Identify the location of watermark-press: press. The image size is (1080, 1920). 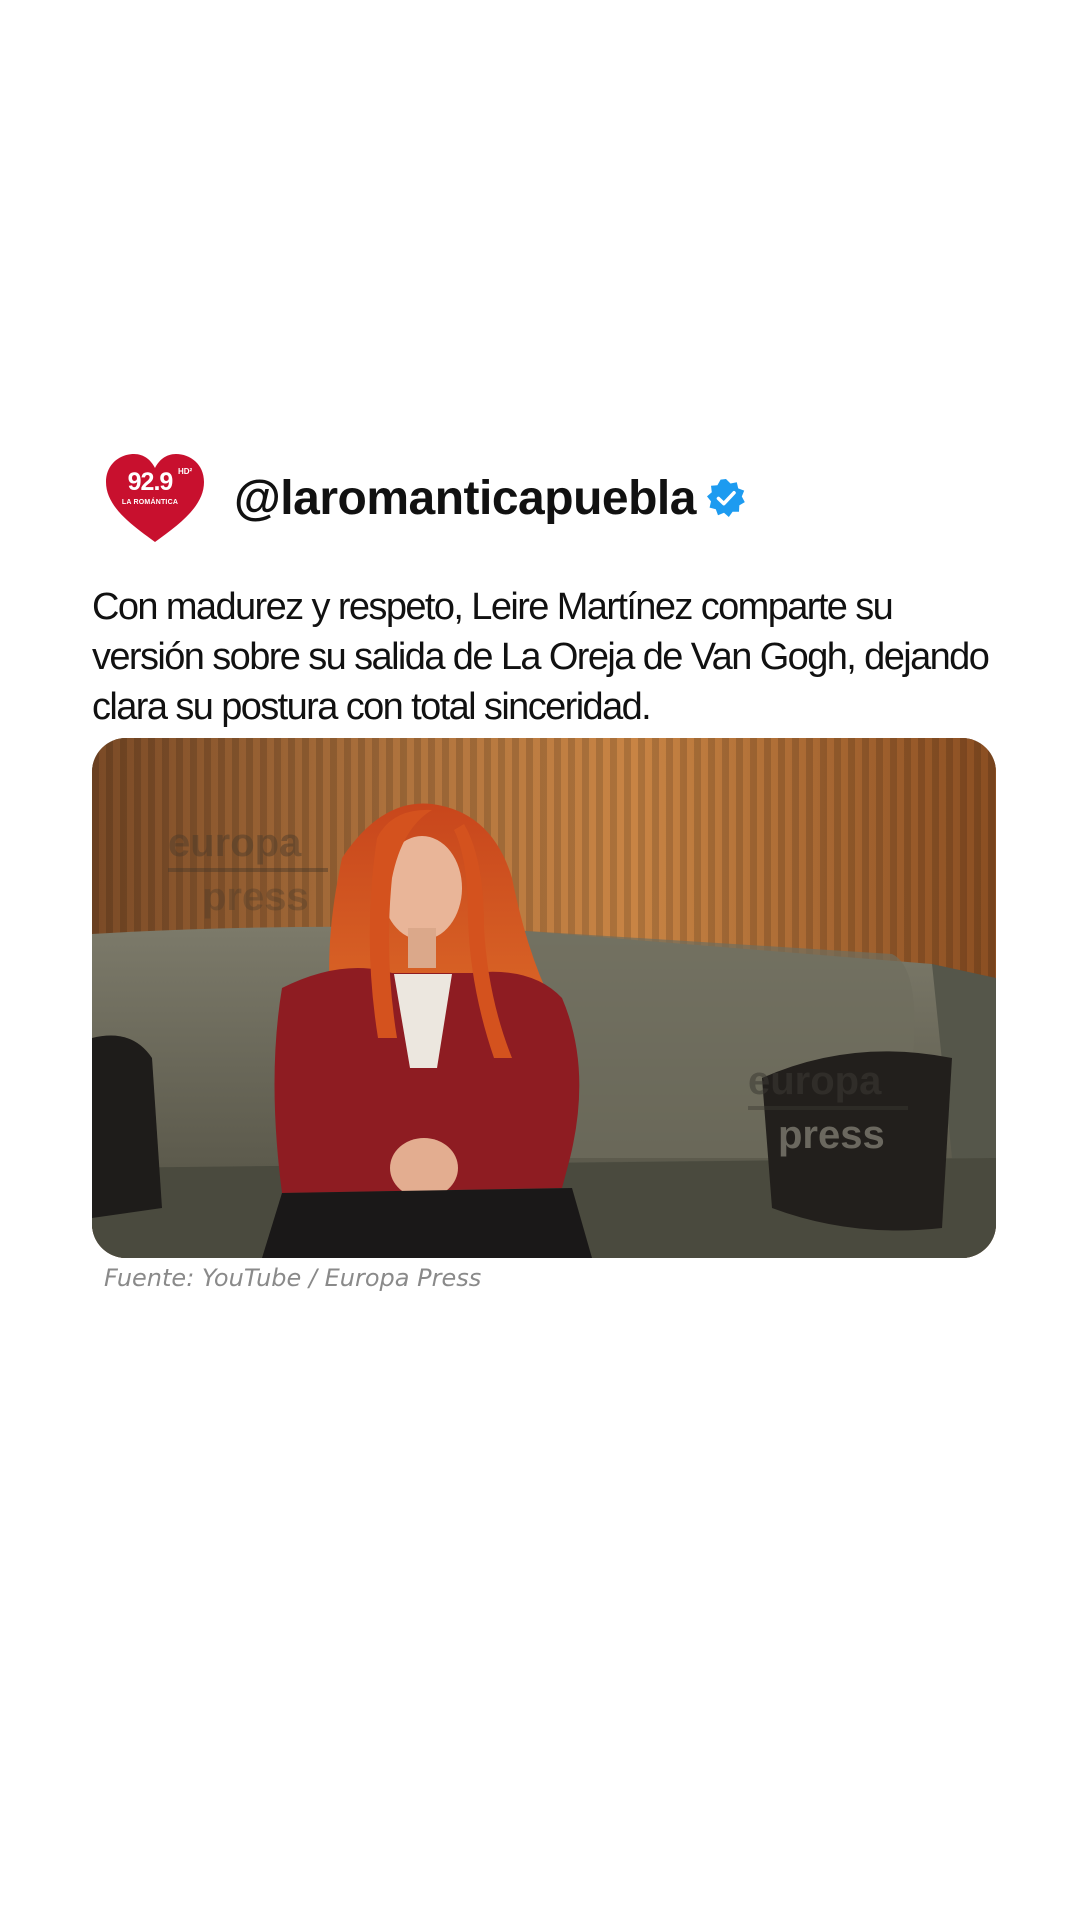
(255, 897).